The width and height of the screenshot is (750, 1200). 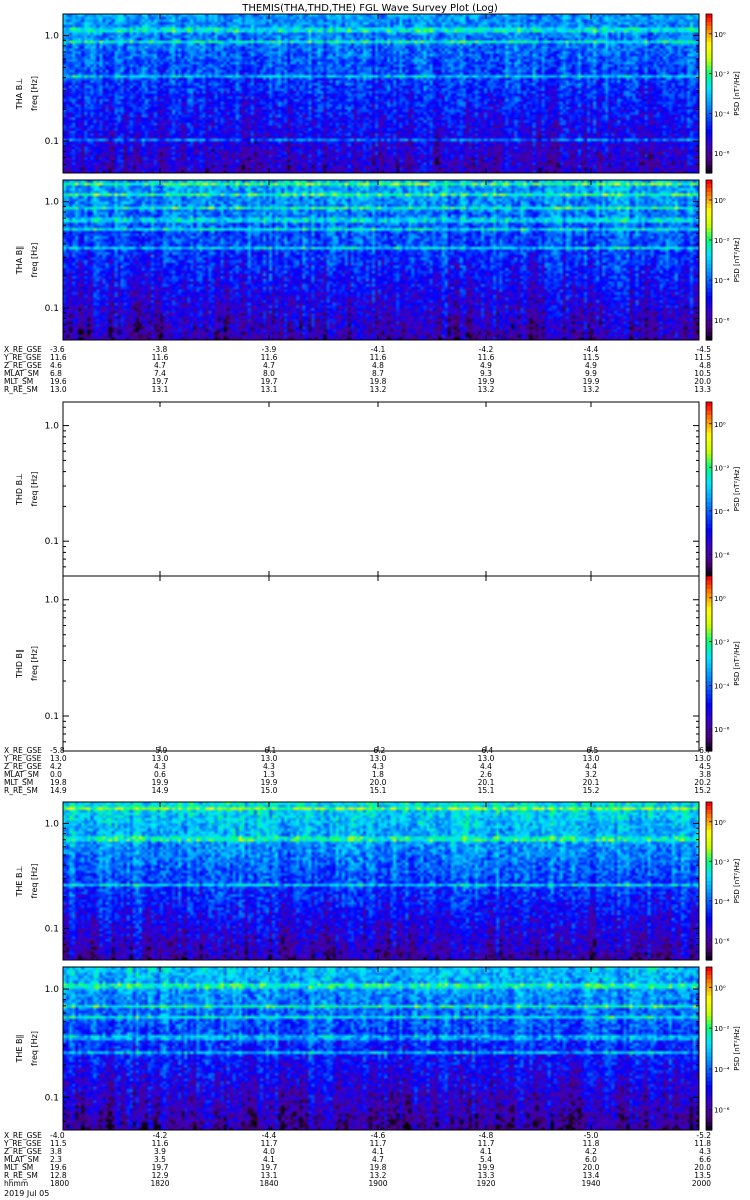 What do you see at coordinates (19, 489) in the screenshot?
I see `y-axis-label: THD B⊥` at bounding box center [19, 489].